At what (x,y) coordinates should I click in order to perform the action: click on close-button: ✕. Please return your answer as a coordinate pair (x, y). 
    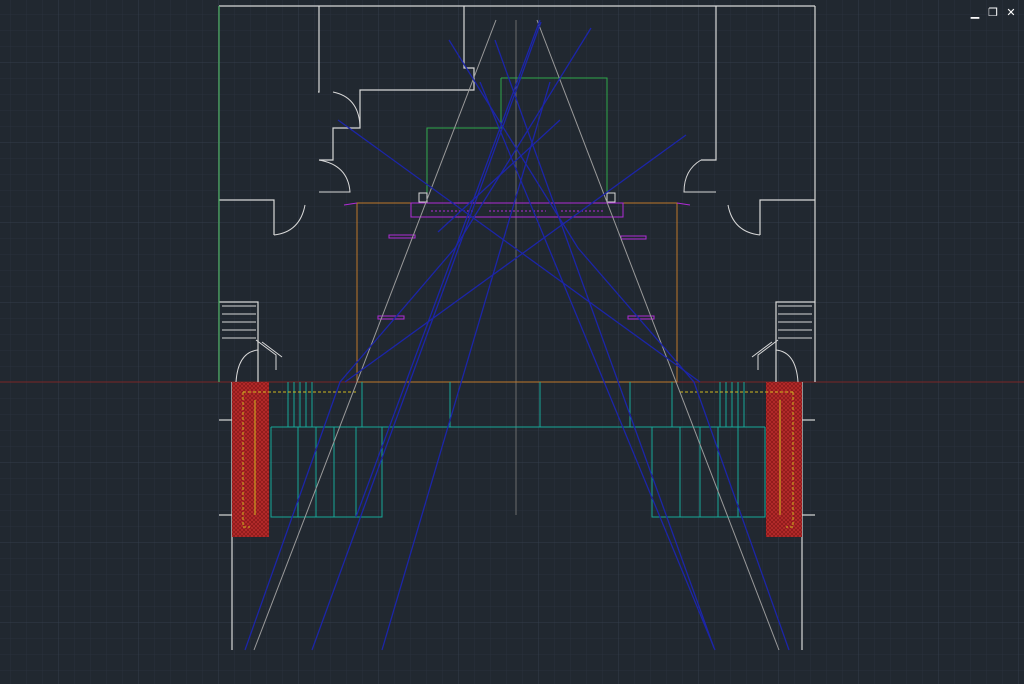
    Looking at the image, I should click on (1011, 12).